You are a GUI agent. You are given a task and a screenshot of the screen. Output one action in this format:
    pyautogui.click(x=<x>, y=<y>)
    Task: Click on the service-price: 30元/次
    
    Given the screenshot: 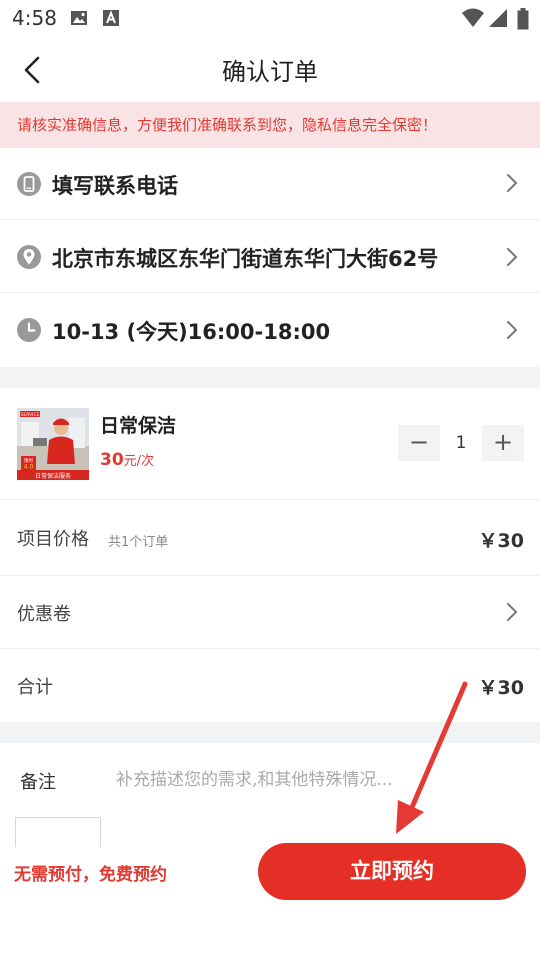 What is the action you would take?
    pyautogui.click(x=127, y=460)
    